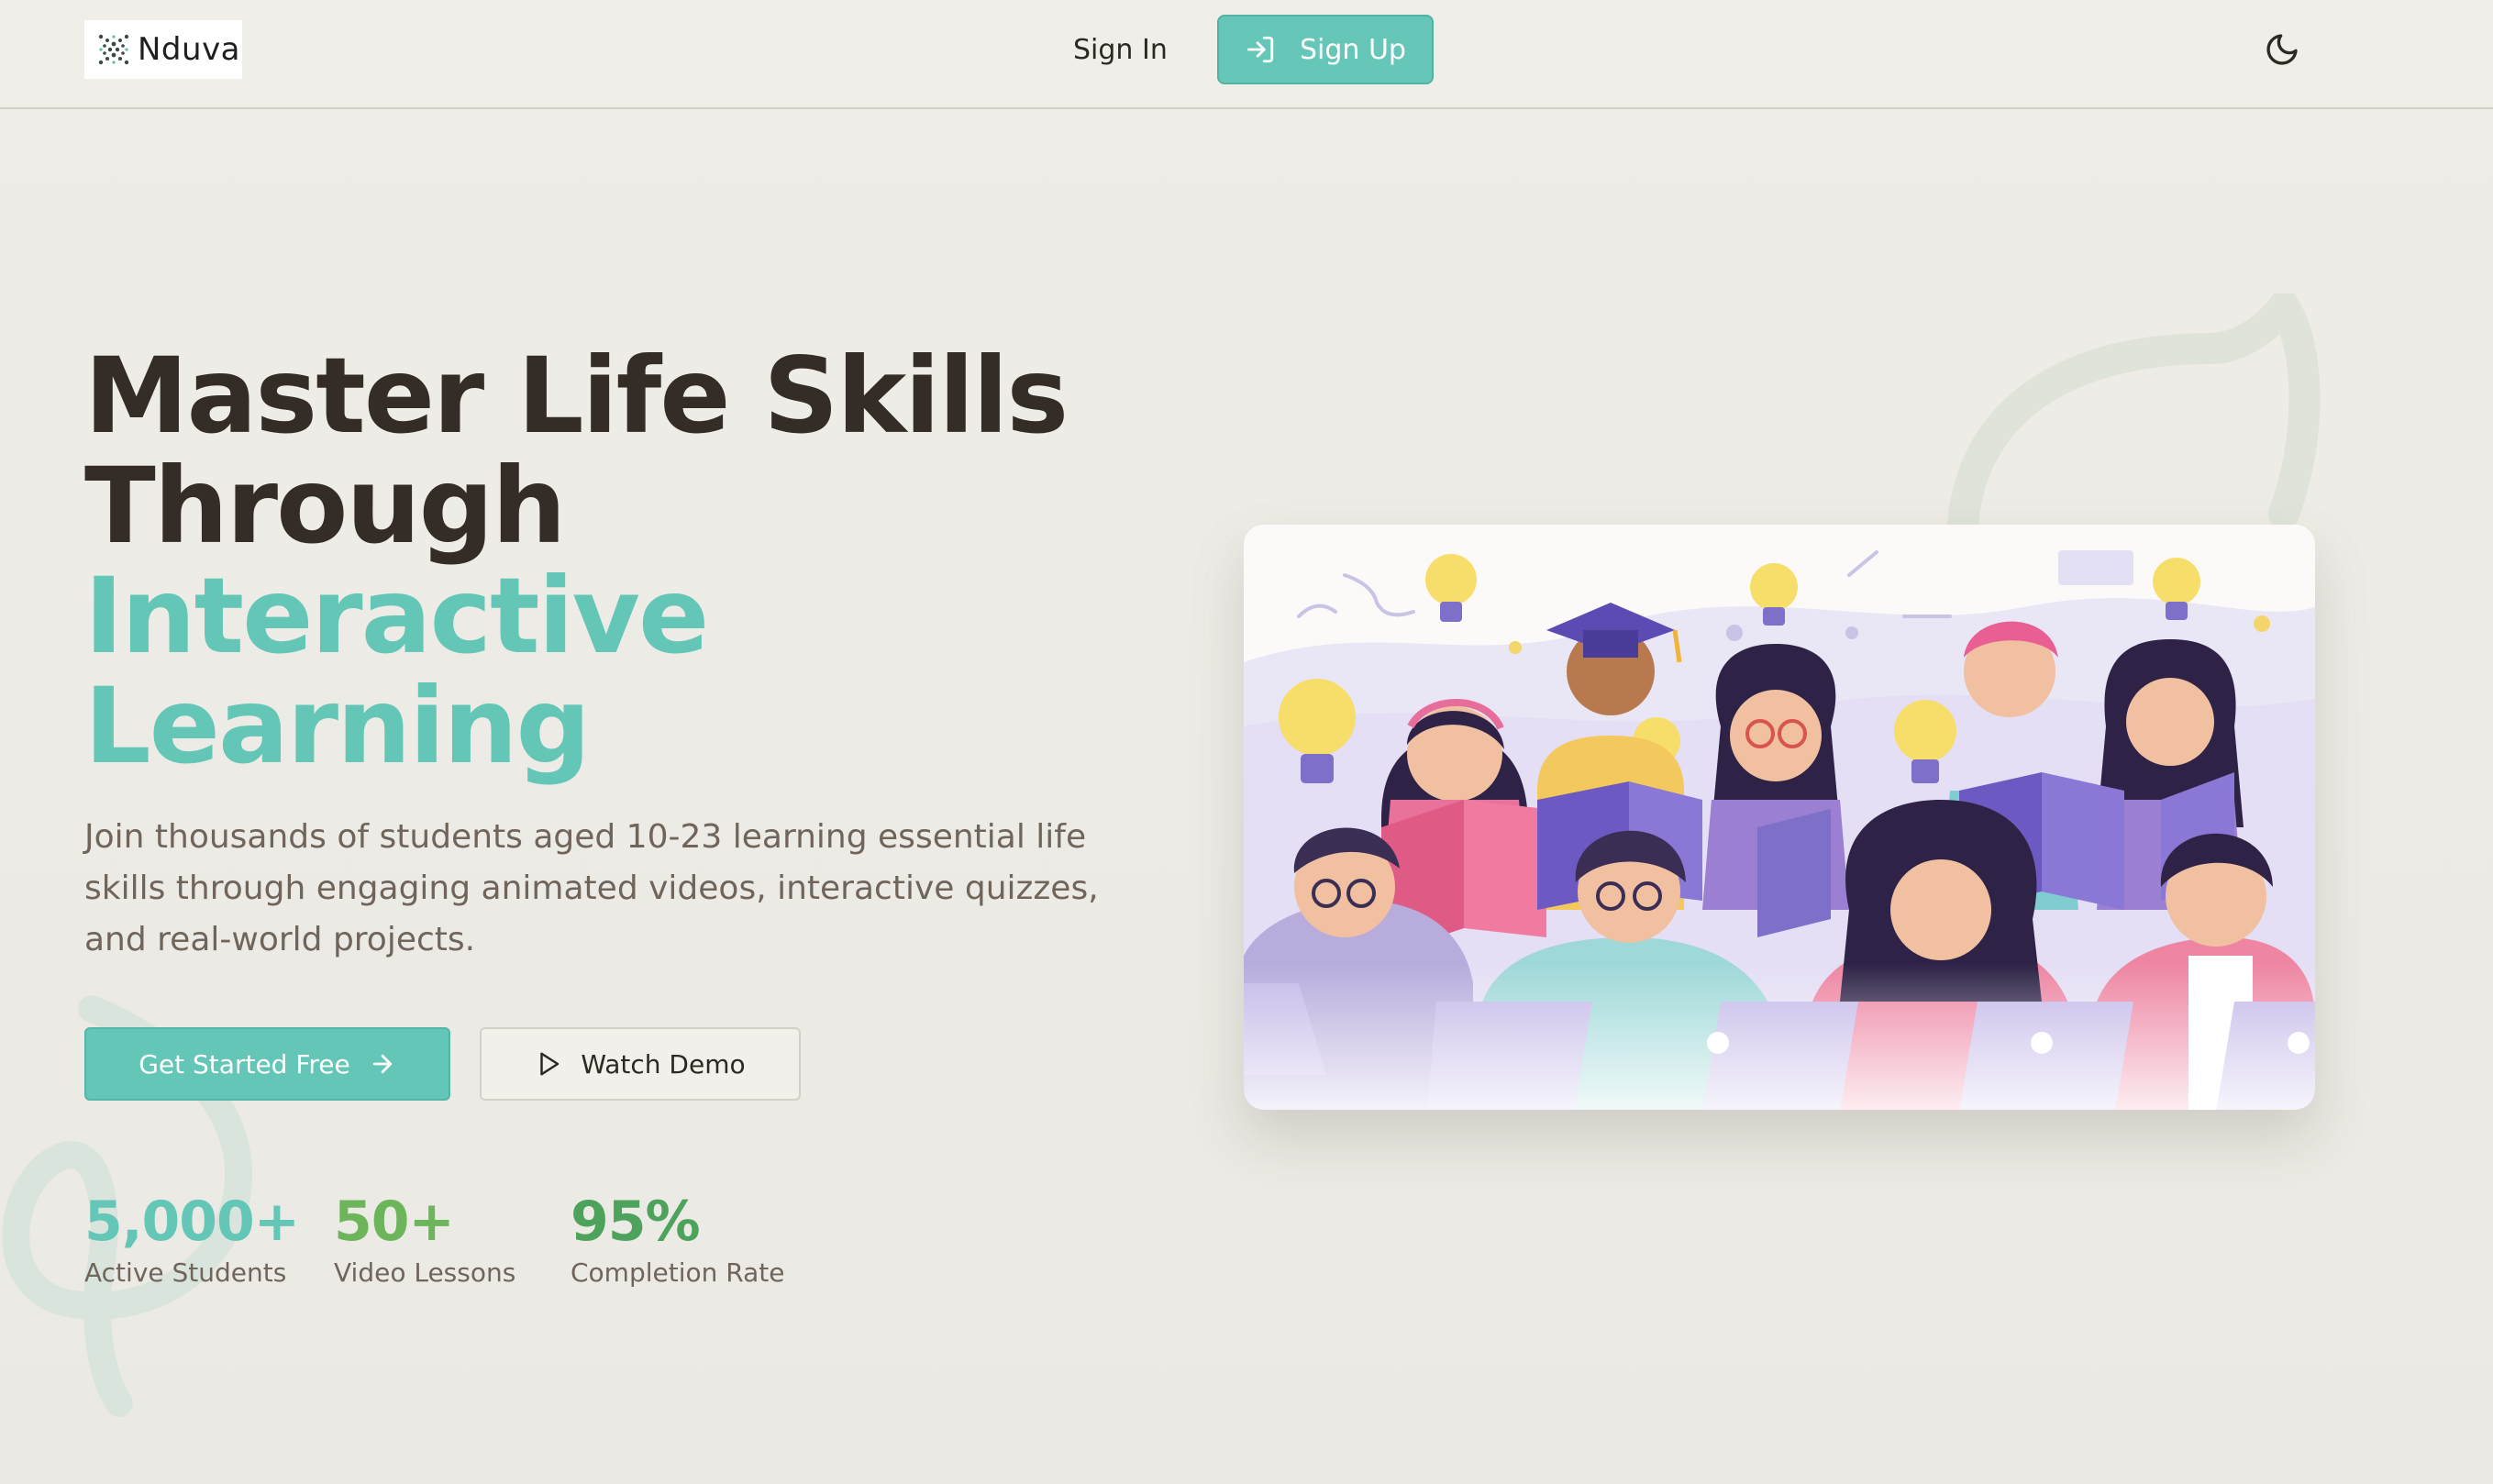 The height and width of the screenshot is (1484, 2493). What do you see at coordinates (394, 1222) in the screenshot?
I see `stat-value: 50+` at bounding box center [394, 1222].